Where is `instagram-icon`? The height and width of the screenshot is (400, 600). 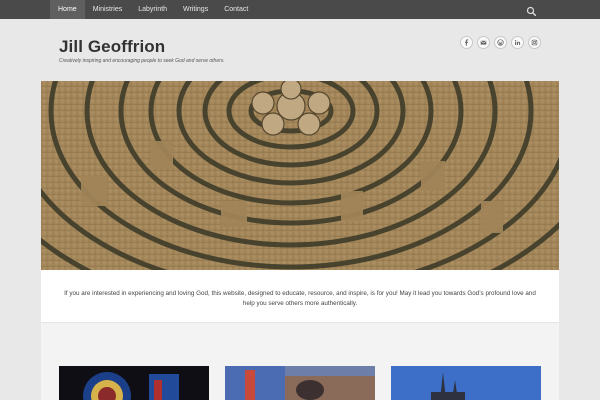 instagram-icon is located at coordinates (534, 42).